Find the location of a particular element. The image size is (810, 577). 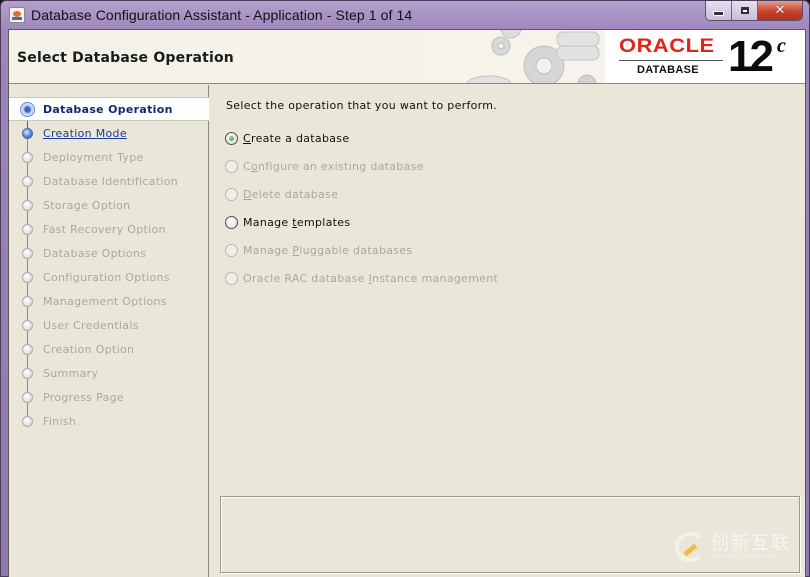

watermark: 创新互联 CHUANG XIN HU LIAN is located at coordinates (733, 547).